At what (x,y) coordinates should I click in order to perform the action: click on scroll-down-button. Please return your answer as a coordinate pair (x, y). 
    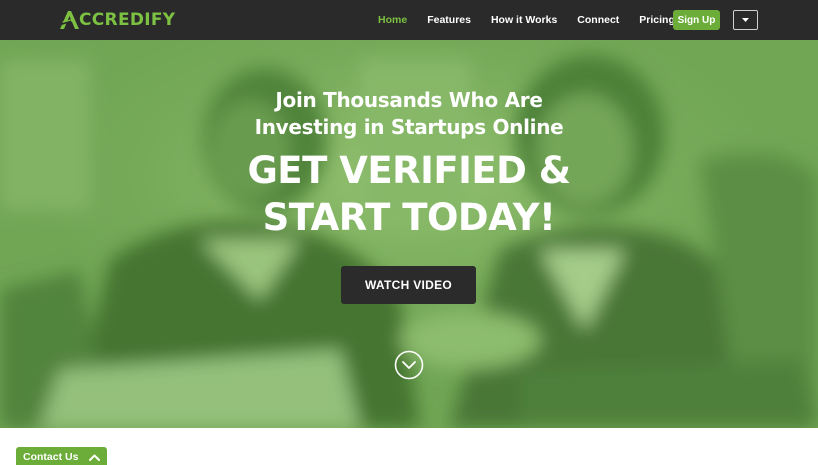
    Looking at the image, I should click on (409, 365).